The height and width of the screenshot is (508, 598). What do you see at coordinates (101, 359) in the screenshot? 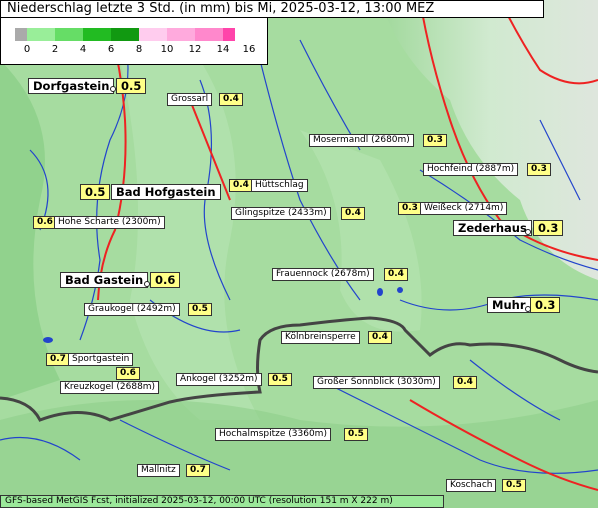
I see `place-label: Sportgastein` at bounding box center [101, 359].